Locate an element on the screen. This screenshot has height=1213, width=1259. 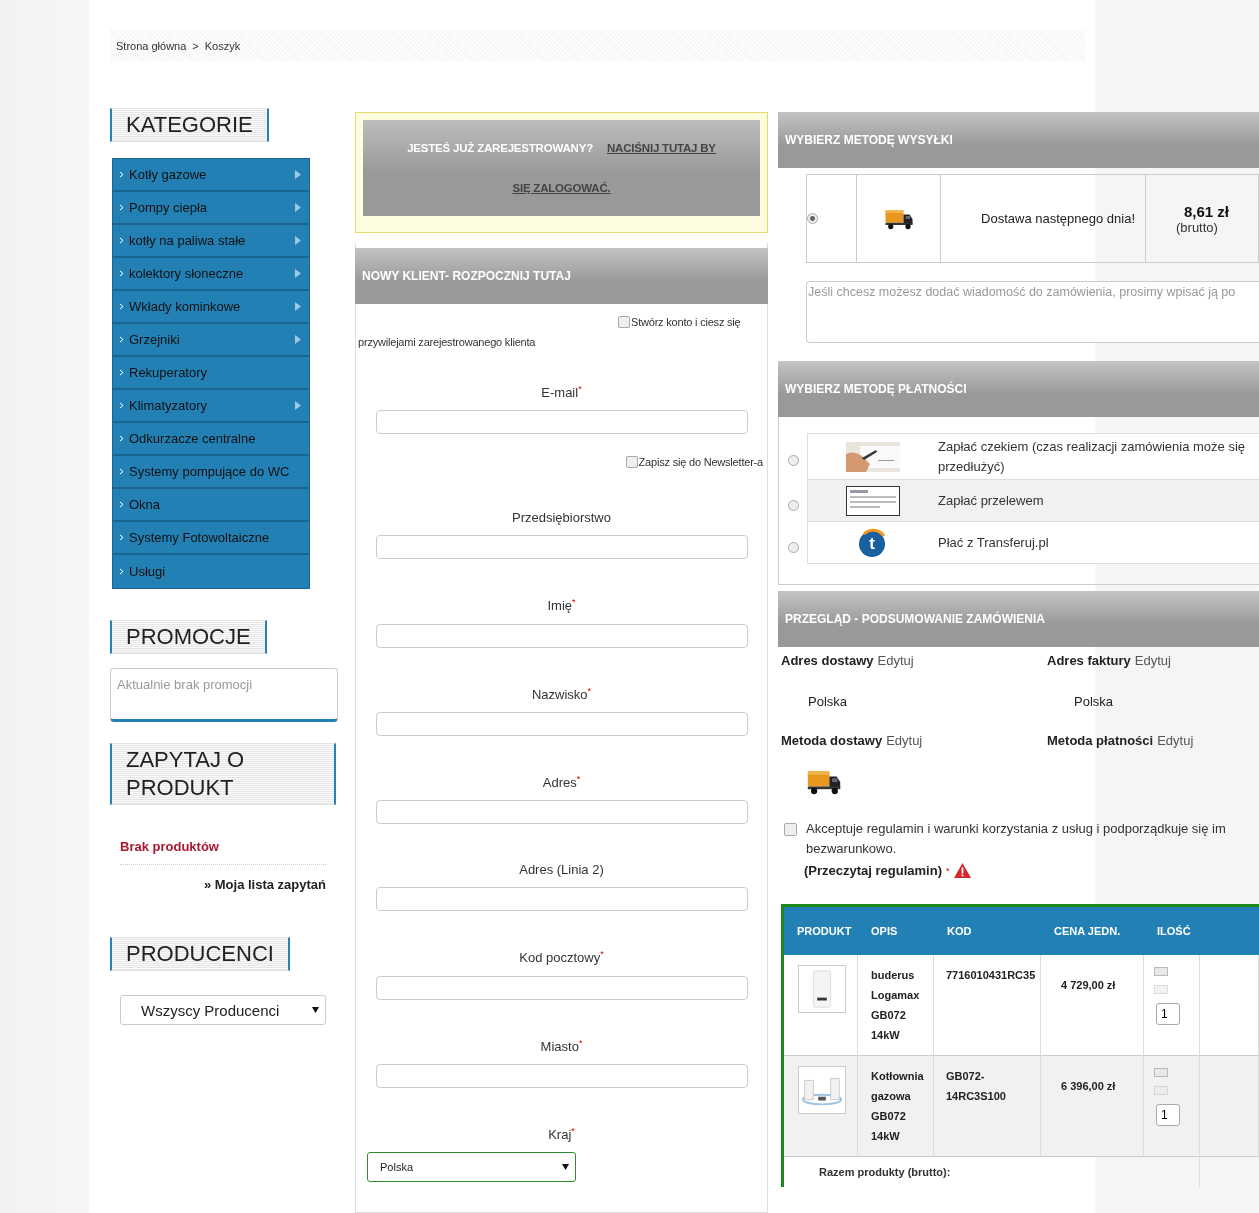
table-cell: GB072-14RC3S100 is located at coordinates (987, 1106).